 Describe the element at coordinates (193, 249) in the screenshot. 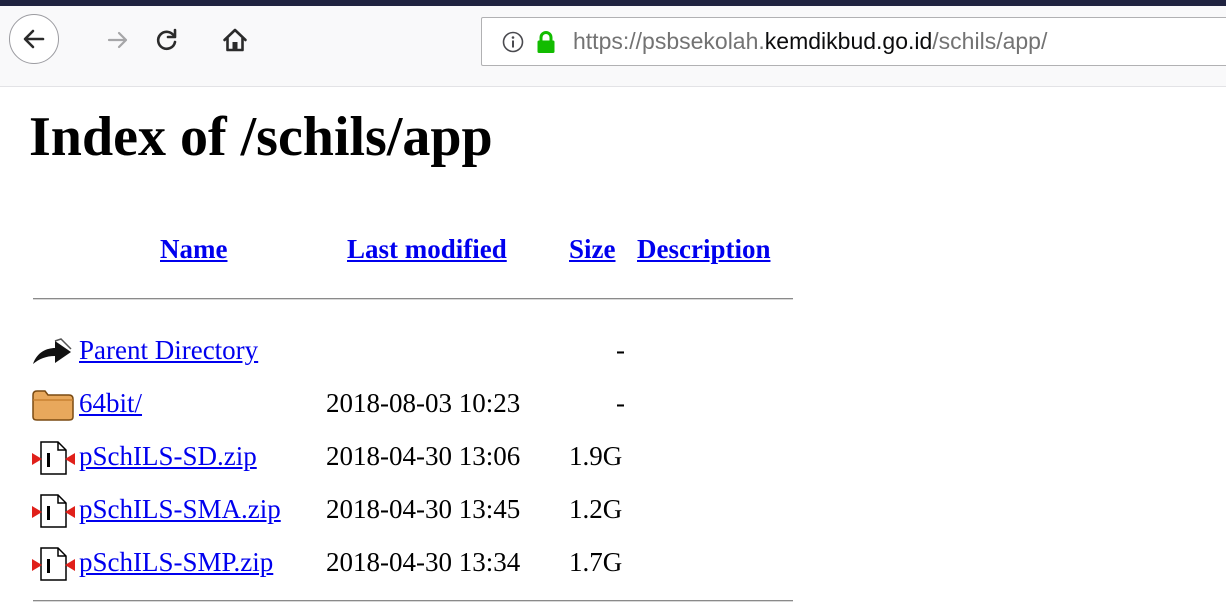

I see `column-header-name: Name` at that location.